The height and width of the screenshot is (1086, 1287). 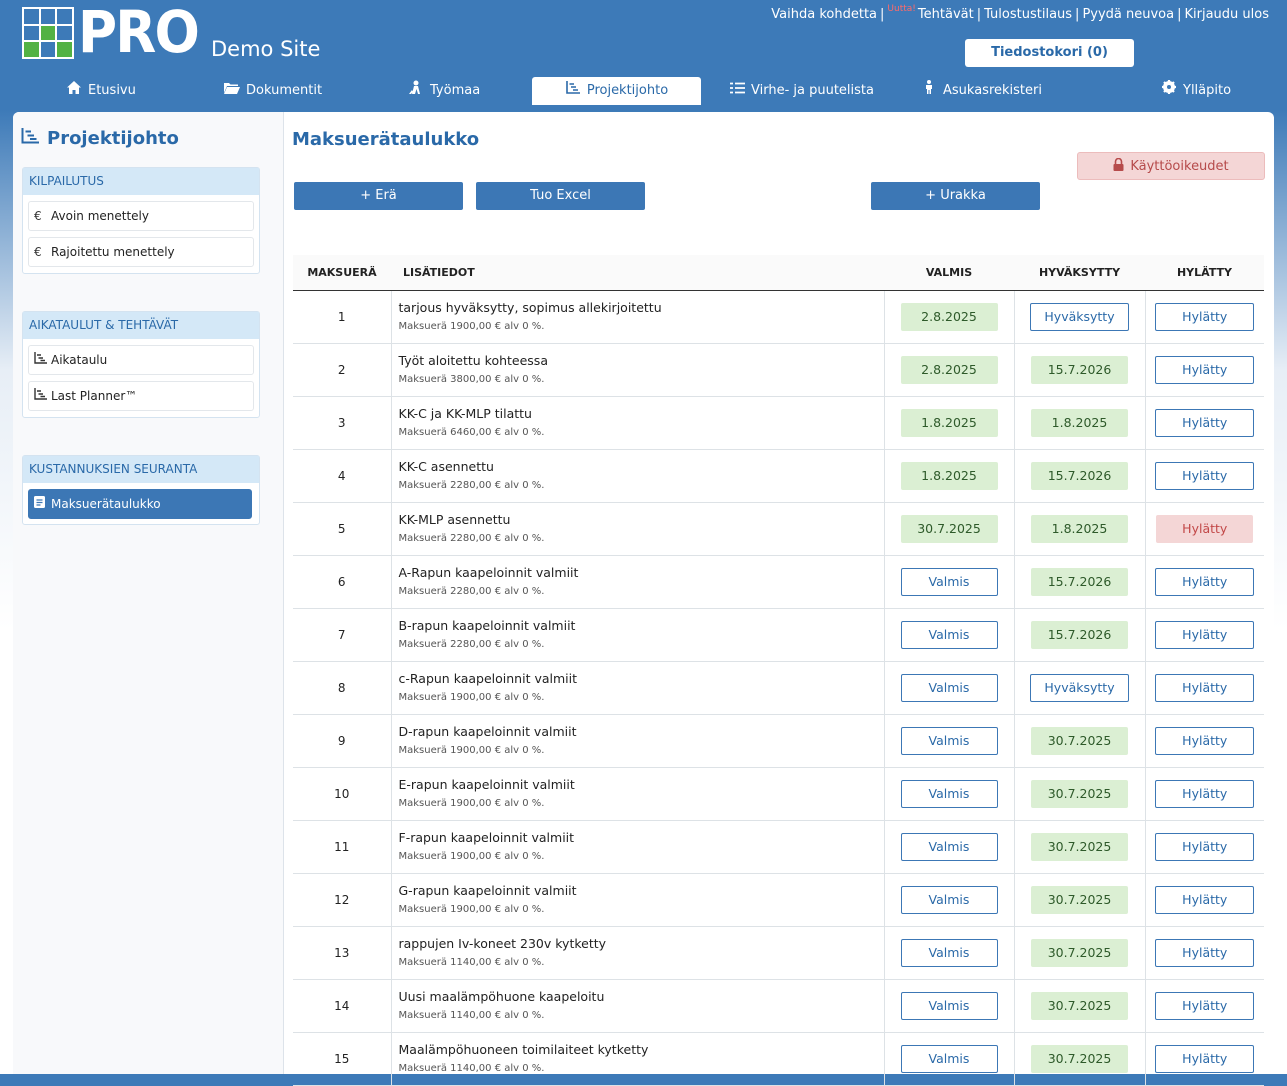 I want to click on batch-number: 1, so click(x=342, y=317).